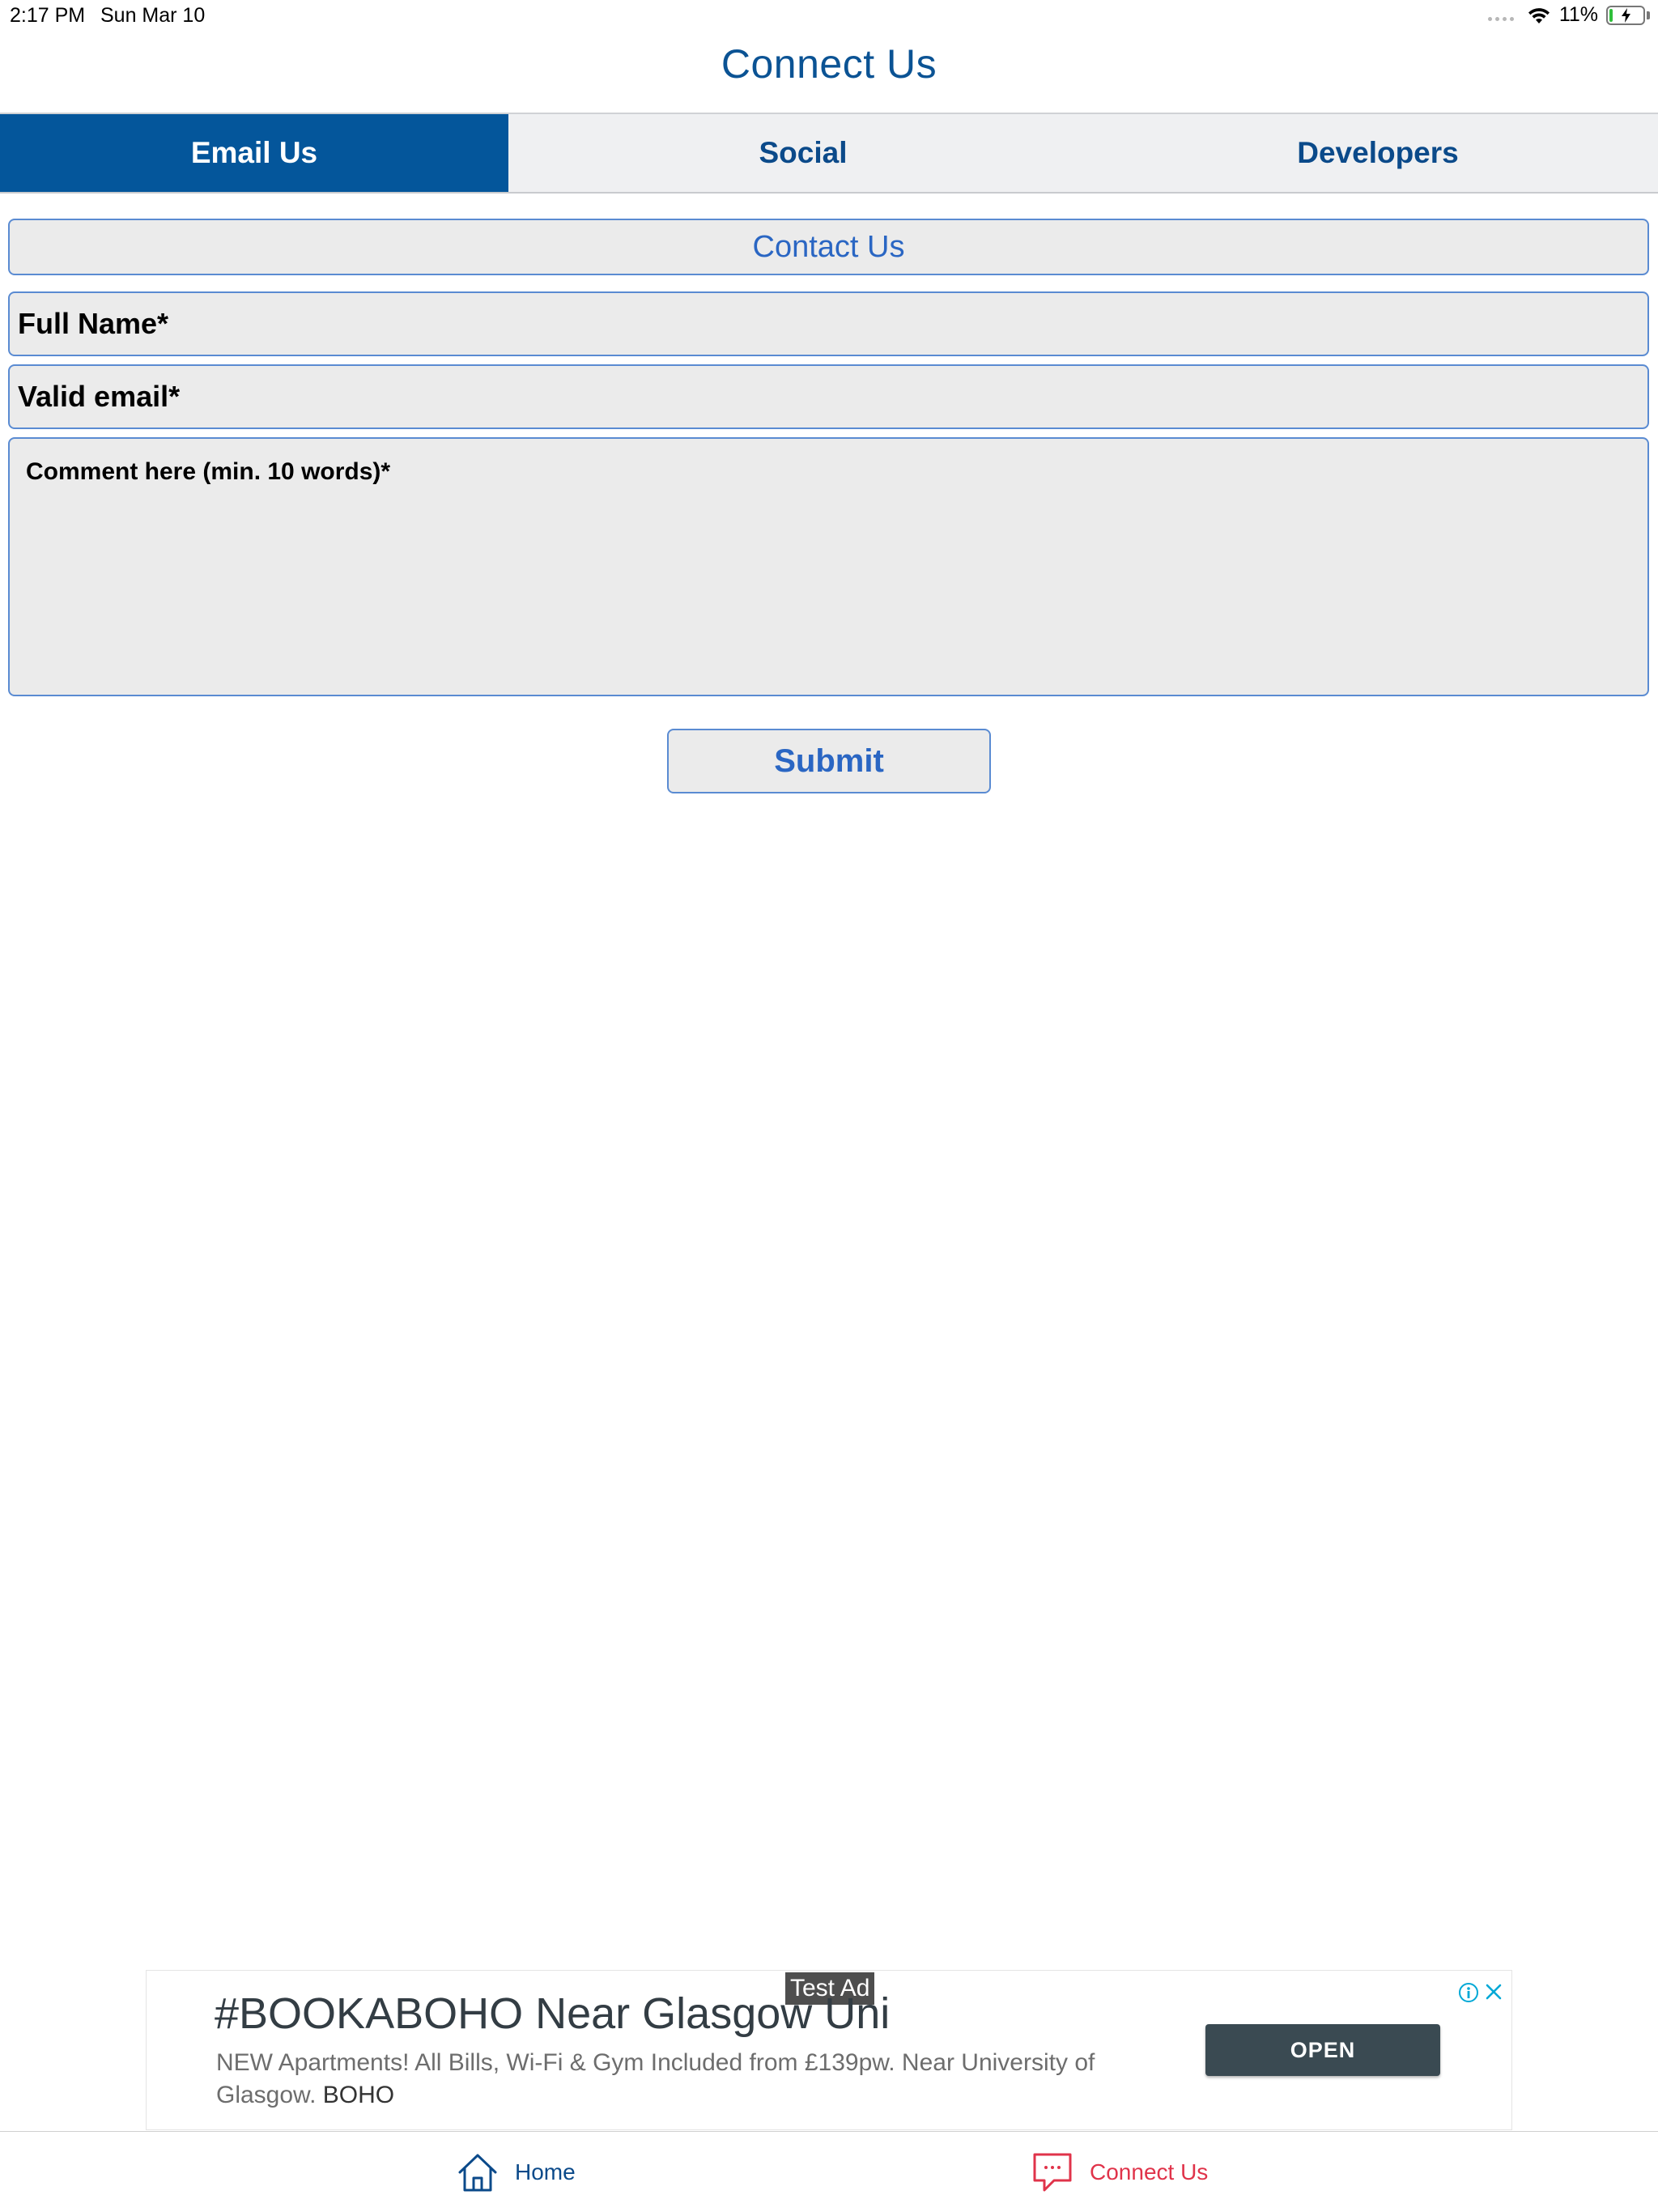  I want to click on battery-percentage: 11%, so click(1578, 14).